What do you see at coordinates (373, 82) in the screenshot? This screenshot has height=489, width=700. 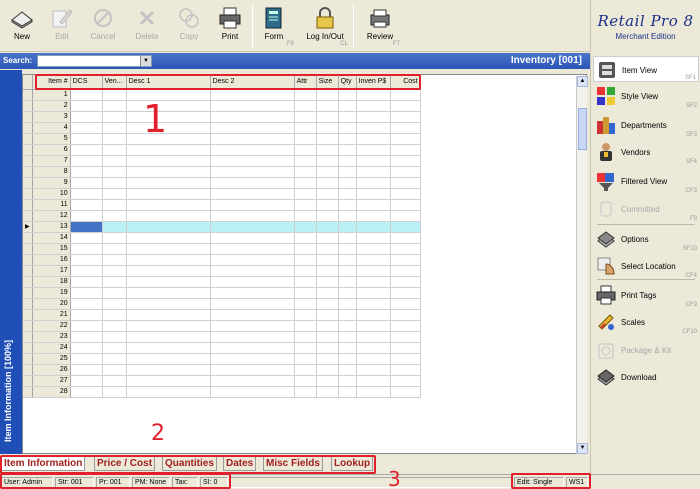 I see `column-header-inven-price: Inven P$` at bounding box center [373, 82].